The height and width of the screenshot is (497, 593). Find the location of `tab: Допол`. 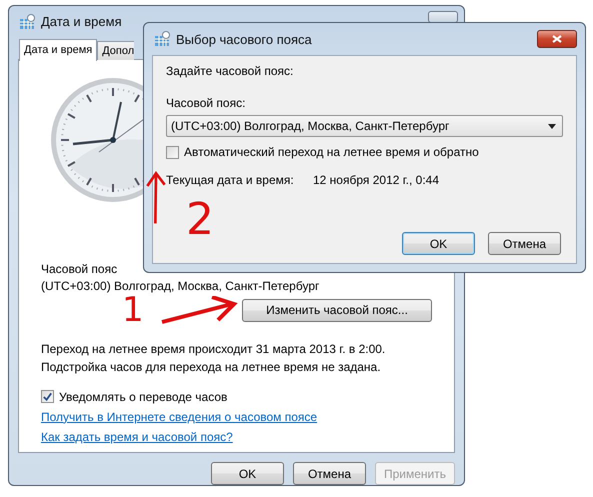

tab: Допол is located at coordinates (115, 50).